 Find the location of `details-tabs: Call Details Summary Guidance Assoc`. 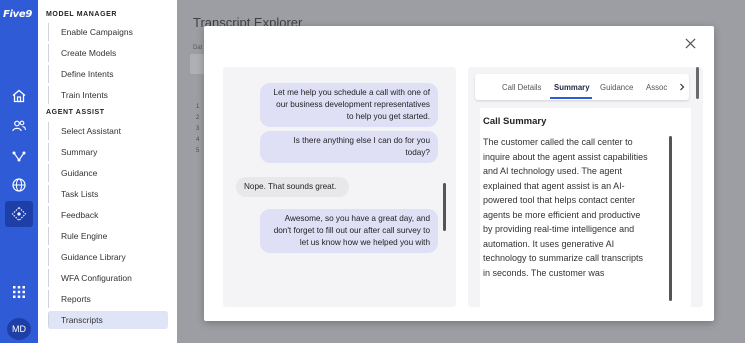

details-tabs: Call Details Summary Guidance Assoc is located at coordinates (582, 87).